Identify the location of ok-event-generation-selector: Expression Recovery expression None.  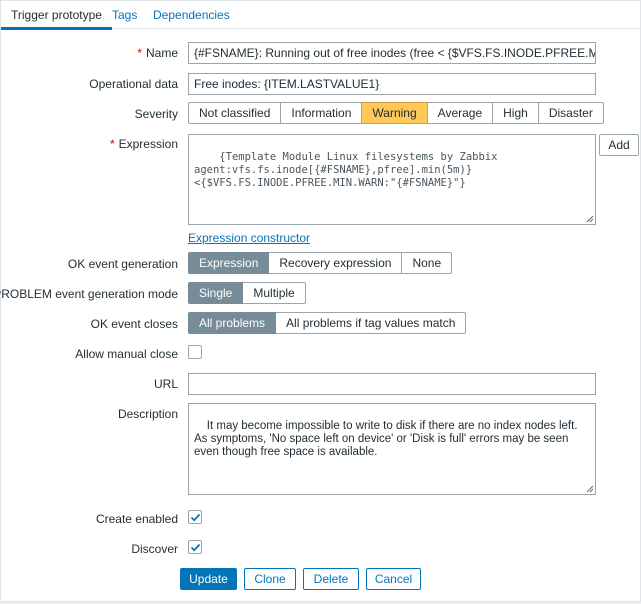
(320, 263).